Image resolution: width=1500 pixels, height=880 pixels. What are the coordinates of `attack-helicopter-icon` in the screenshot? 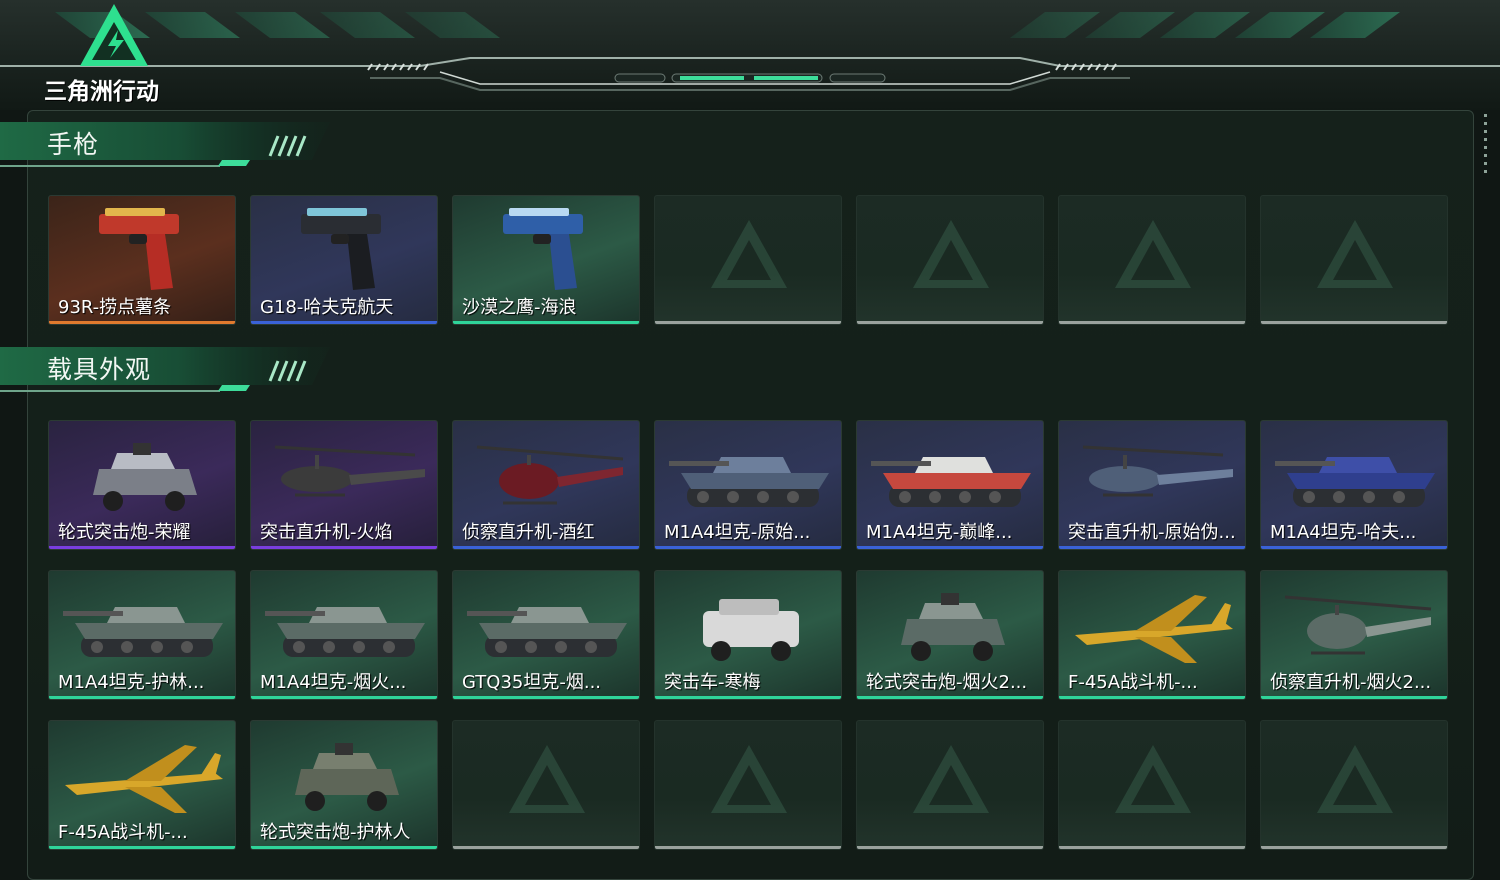 It's located at (349, 471).